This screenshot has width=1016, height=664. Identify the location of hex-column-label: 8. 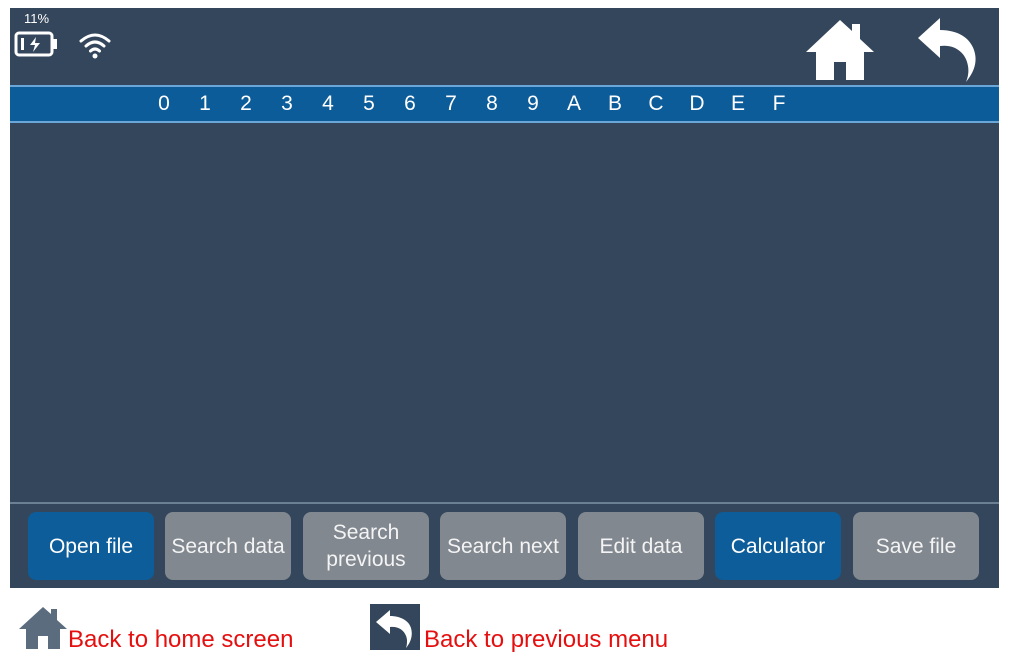
(492, 103).